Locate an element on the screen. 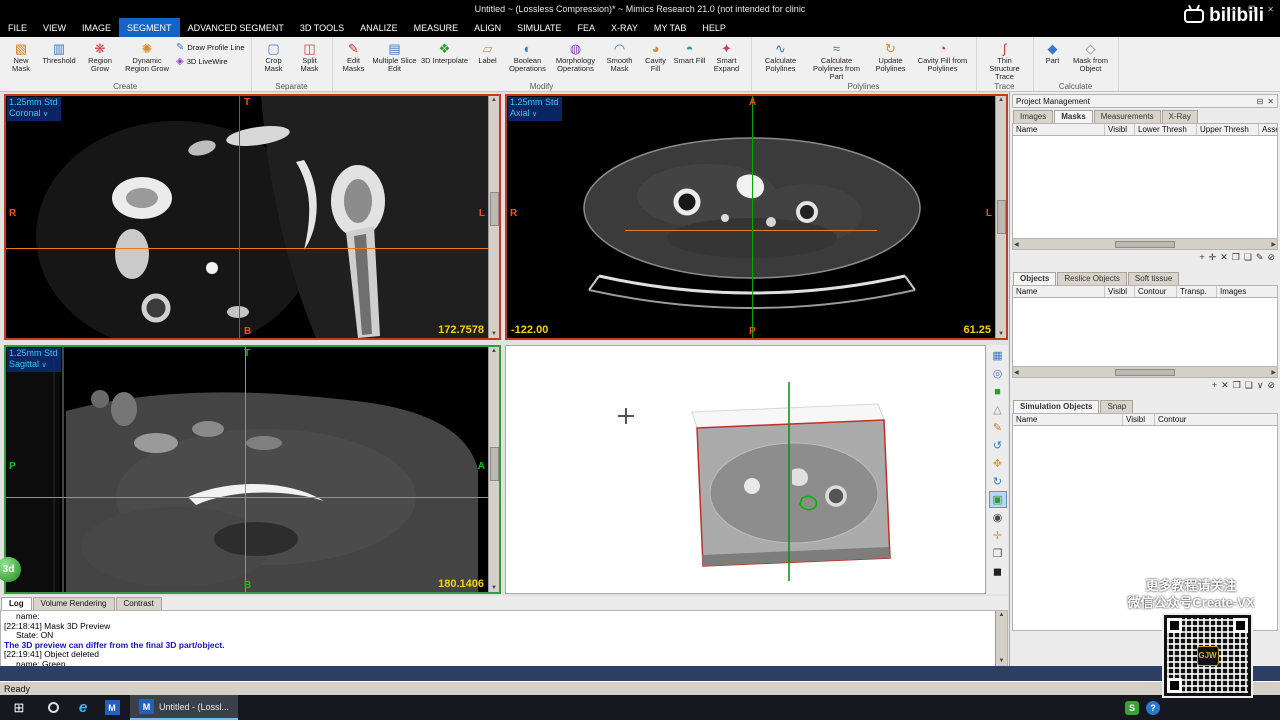  menu-view: VIEW is located at coordinates (54, 27).